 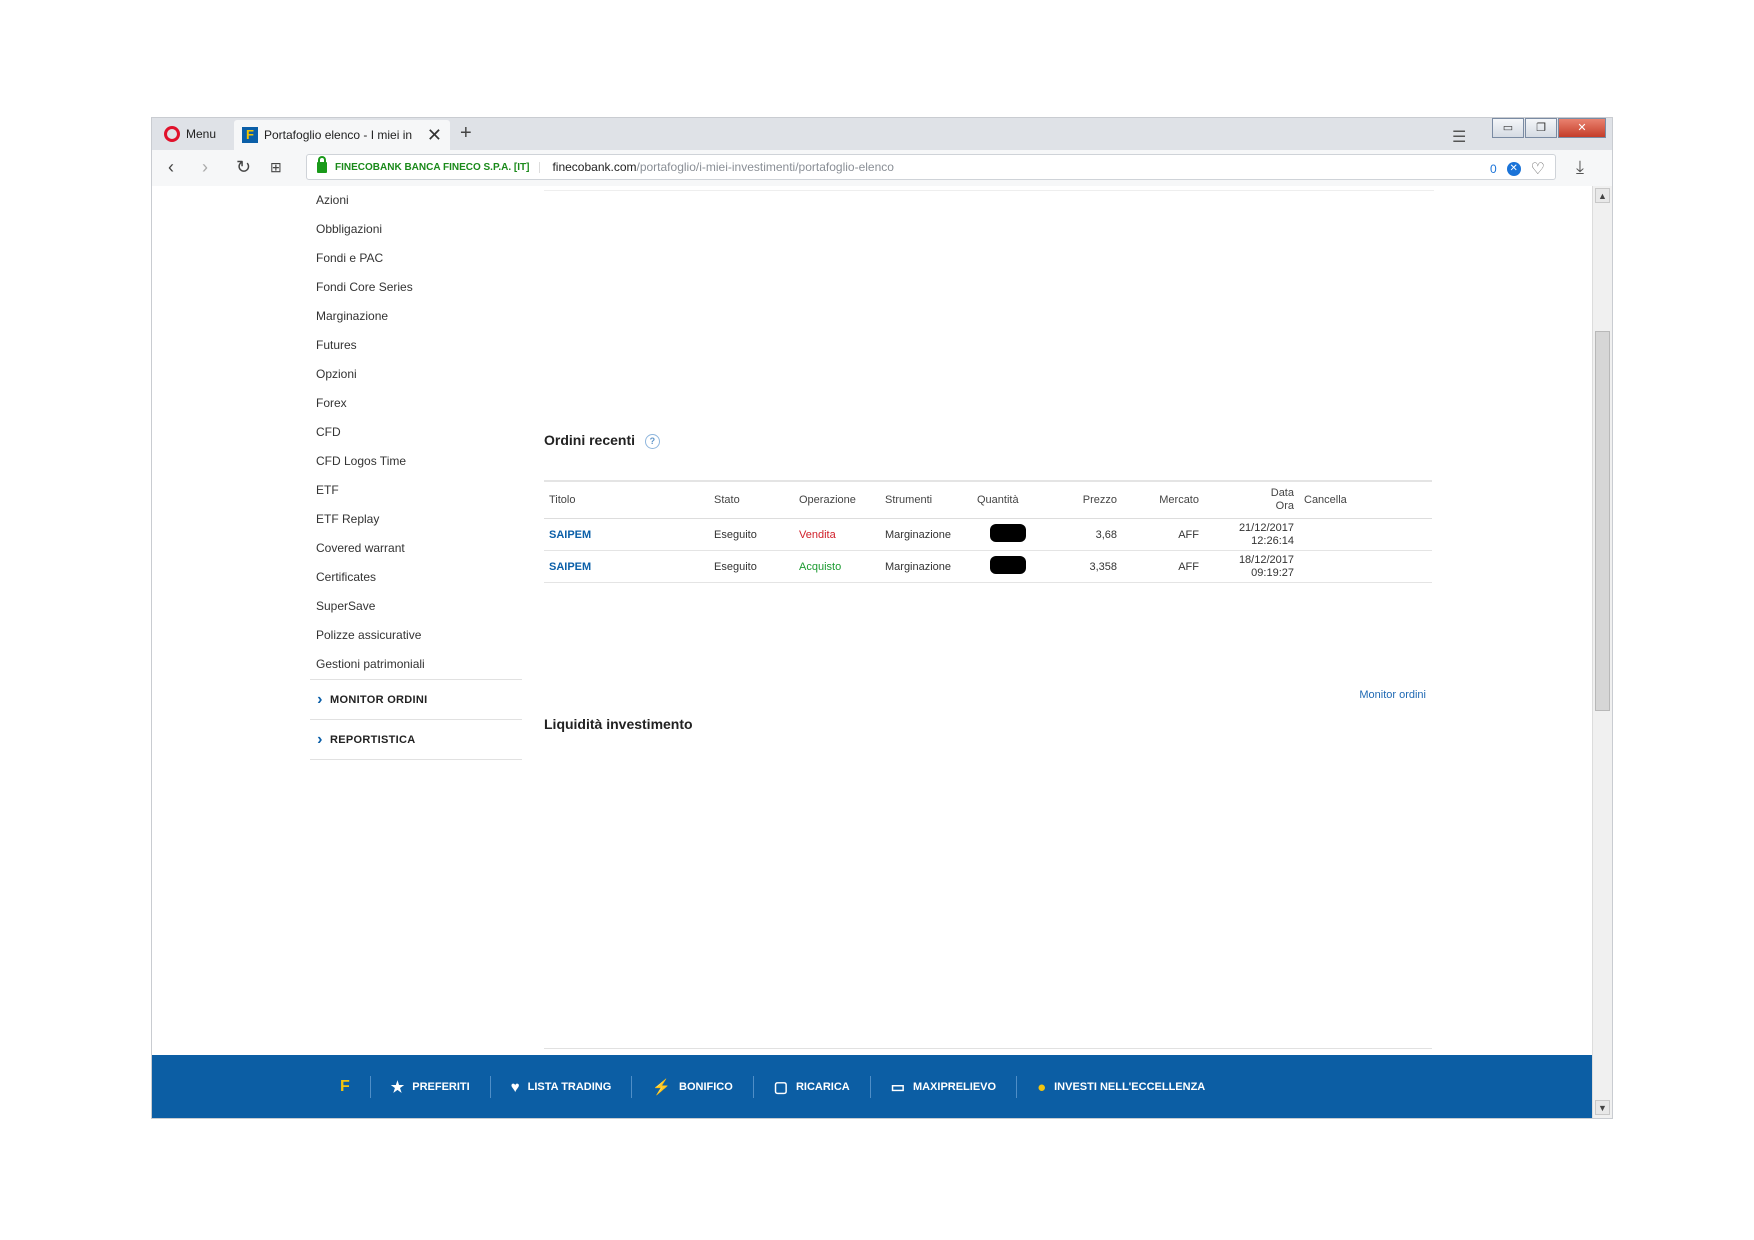 I want to click on scroll-up-icon: ▲, so click(x=1602, y=195).